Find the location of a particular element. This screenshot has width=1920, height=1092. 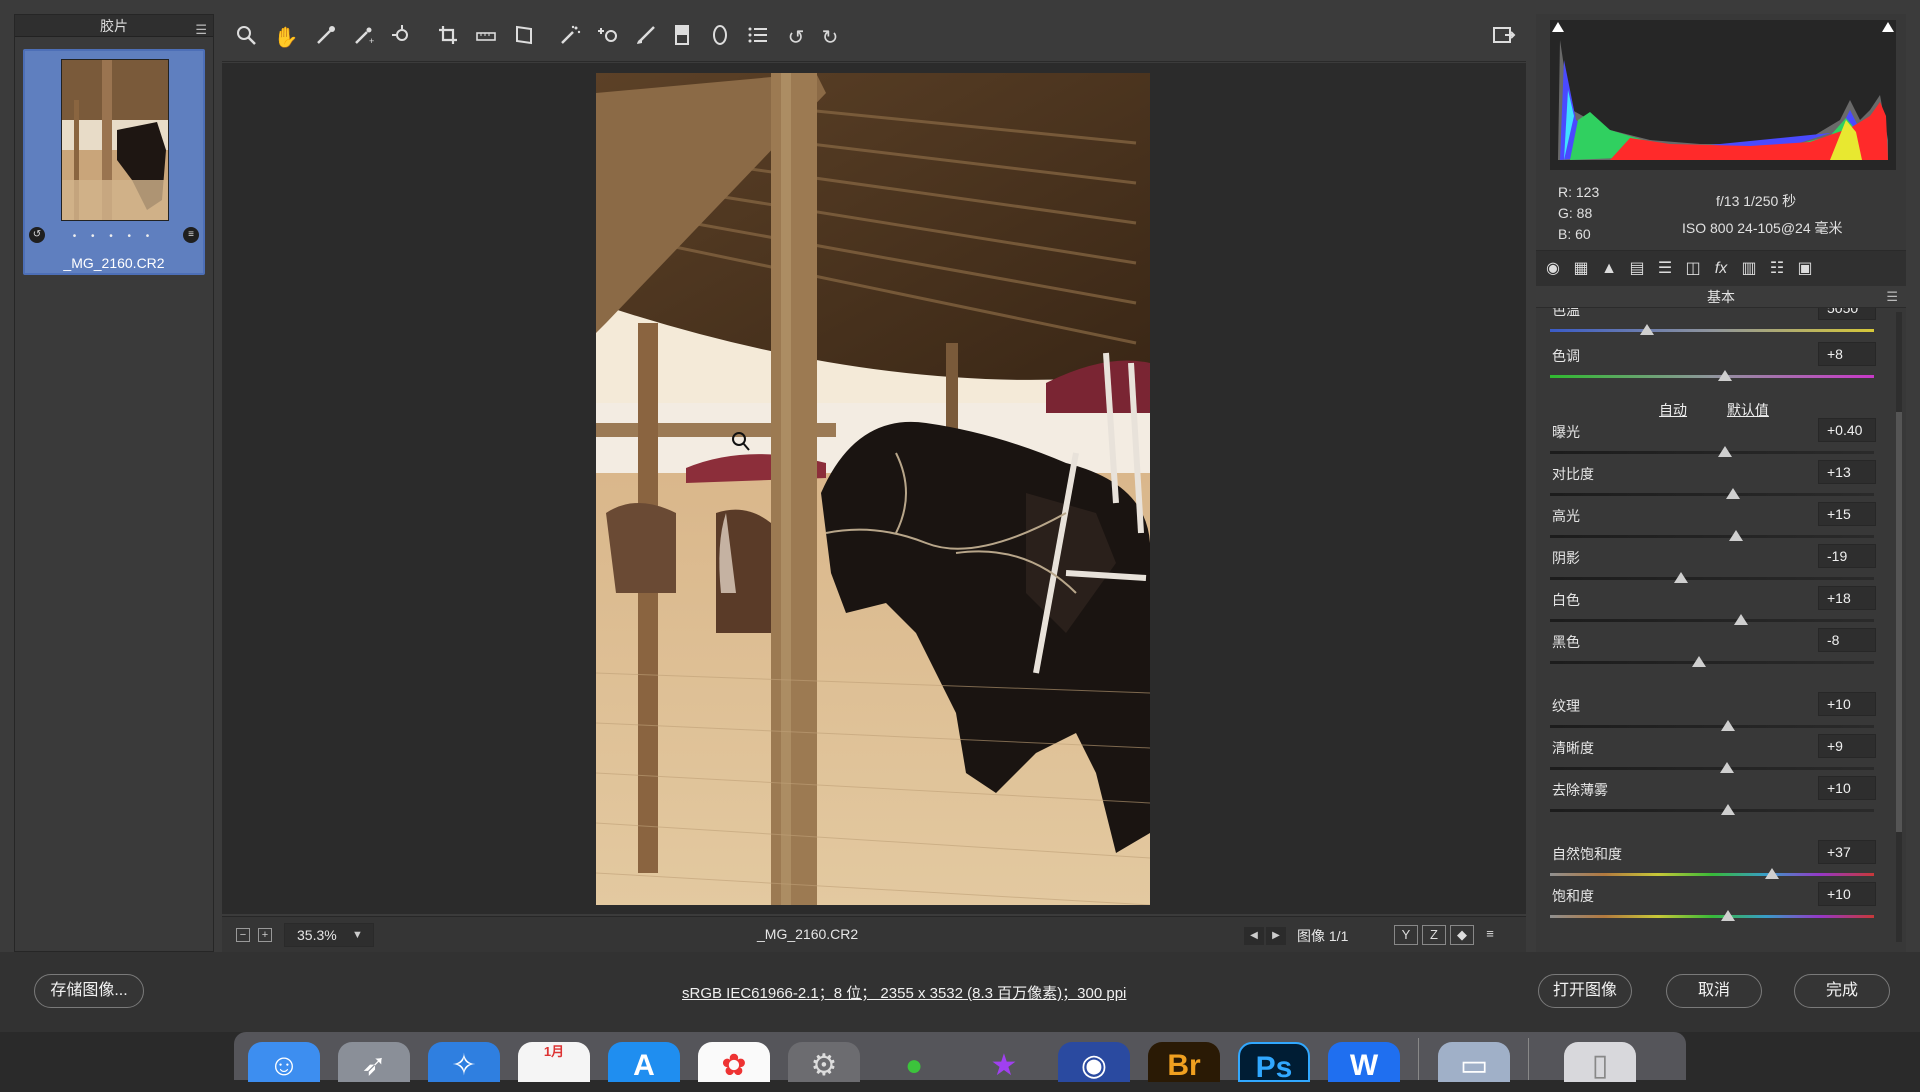

slider-value-field: +9 is located at coordinates (1847, 746).